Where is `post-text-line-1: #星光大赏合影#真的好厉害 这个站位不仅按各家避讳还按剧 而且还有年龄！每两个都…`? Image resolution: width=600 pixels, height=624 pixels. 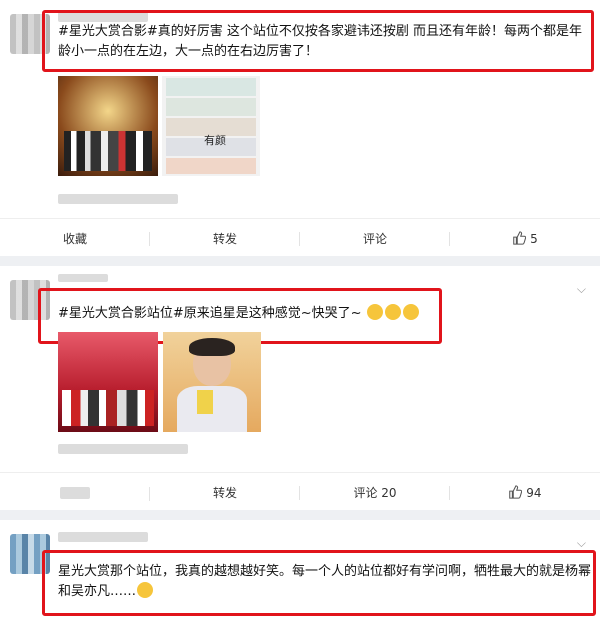 post-text-line-1: #星光大赏合影#真的好厉害 这个站位不仅按各家避讳还按剧 而且还有年龄！每两个都… is located at coordinates (320, 31).